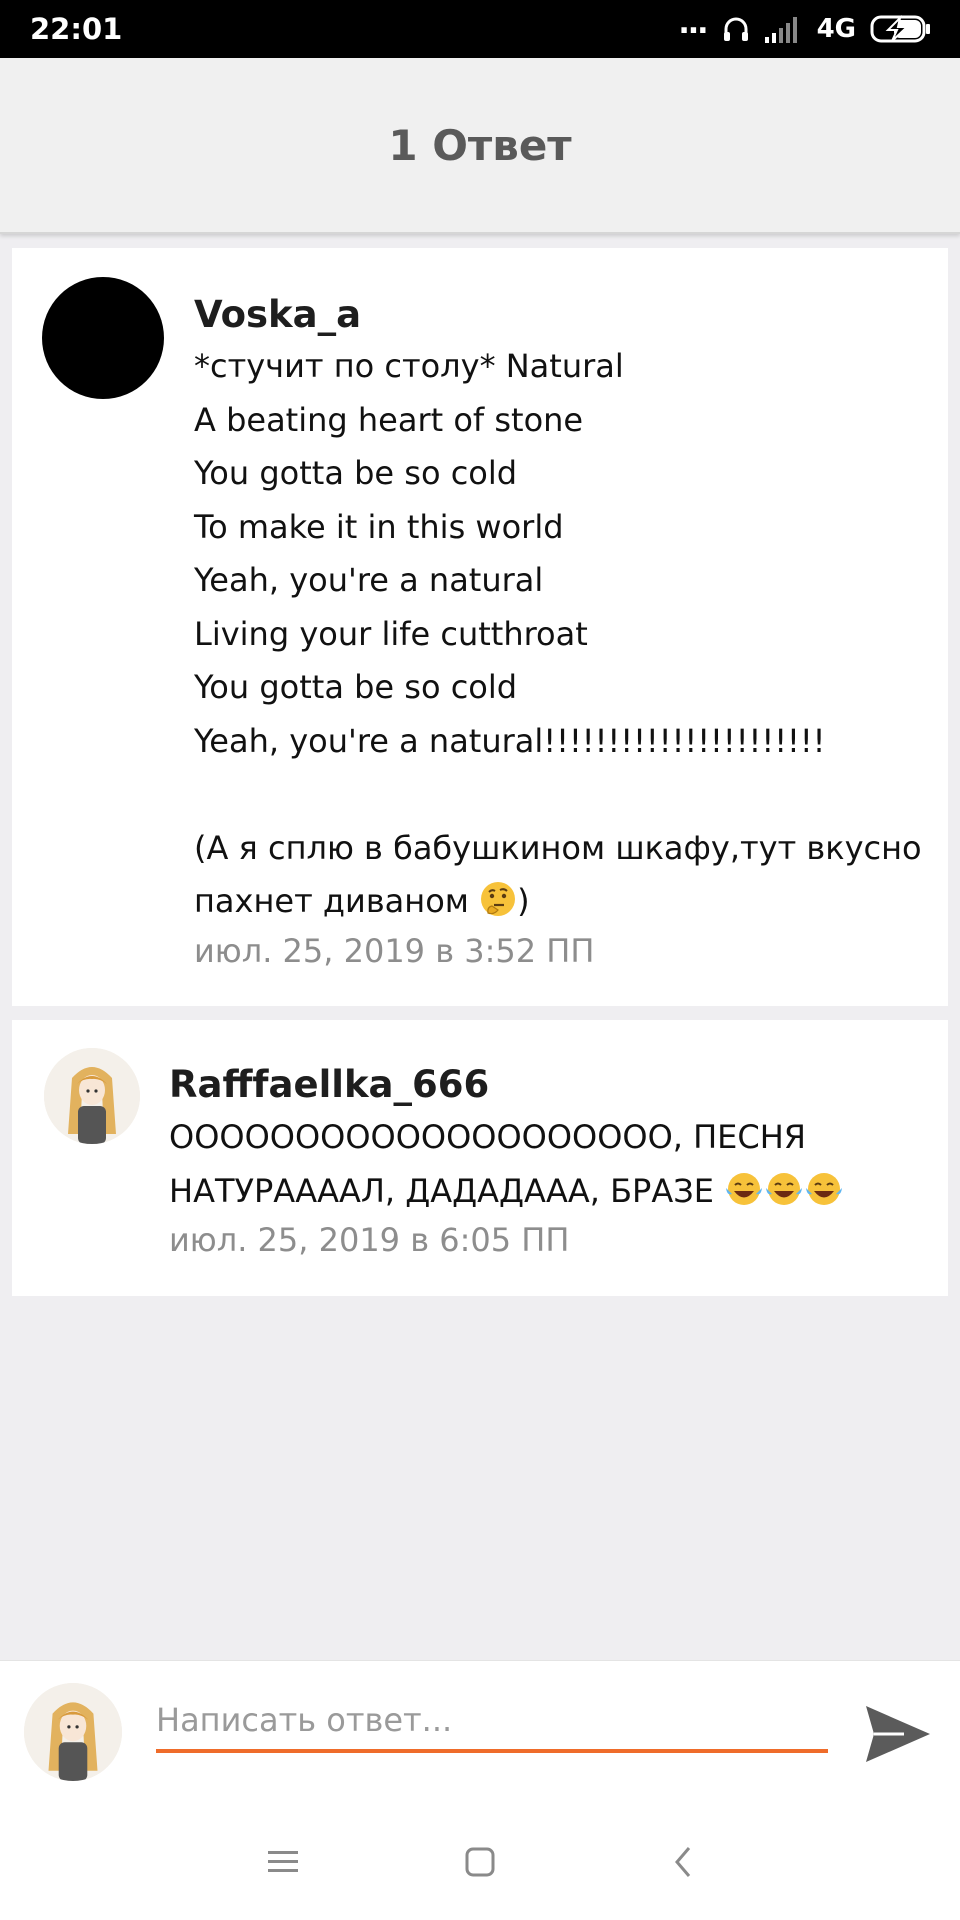 The image size is (960, 1920). Describe the element at coordinates (780, 30) in the screenshot. I see `signal-icon` at that location.